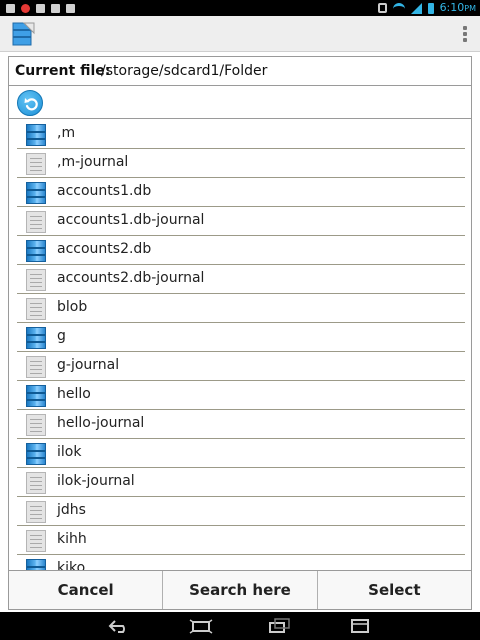 The height and width of the screenshot is (640, 480). Describe the element at coordinates (131, 220) in the screenshot. I see `file-name: accounts1.db-journal` at that location.